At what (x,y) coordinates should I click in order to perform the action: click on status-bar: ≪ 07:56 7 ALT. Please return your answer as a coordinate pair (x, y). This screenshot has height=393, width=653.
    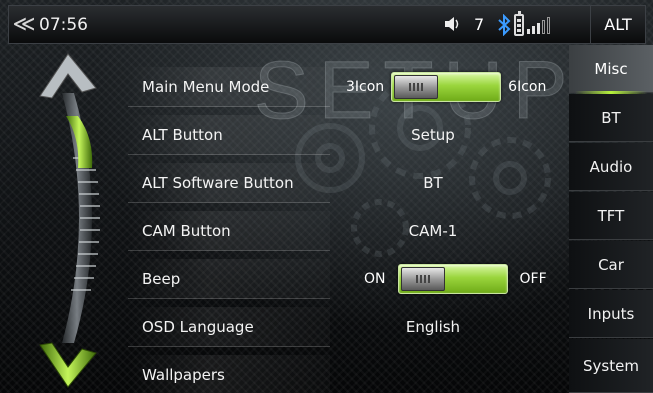
    Looking at the image, I should click on (327, 24).